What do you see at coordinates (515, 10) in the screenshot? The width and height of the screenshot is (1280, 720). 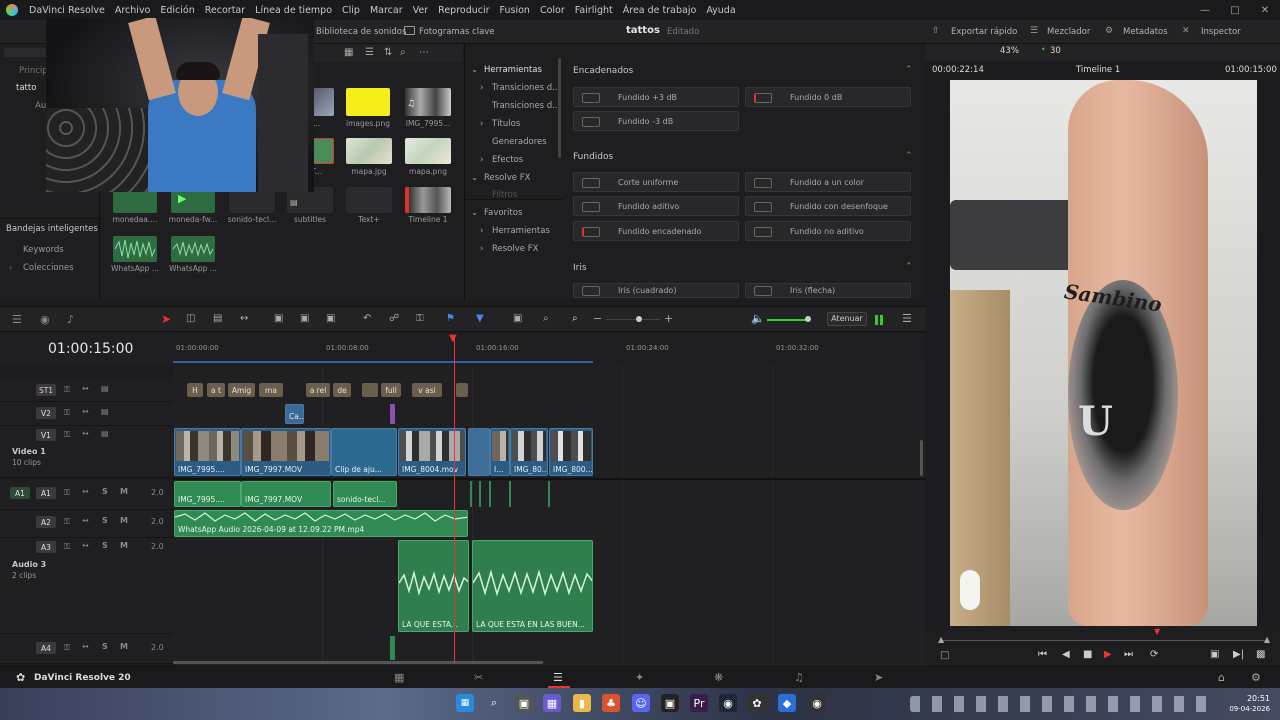 I see `menu-fusion: Fusion` at bounding box center [515, 10].